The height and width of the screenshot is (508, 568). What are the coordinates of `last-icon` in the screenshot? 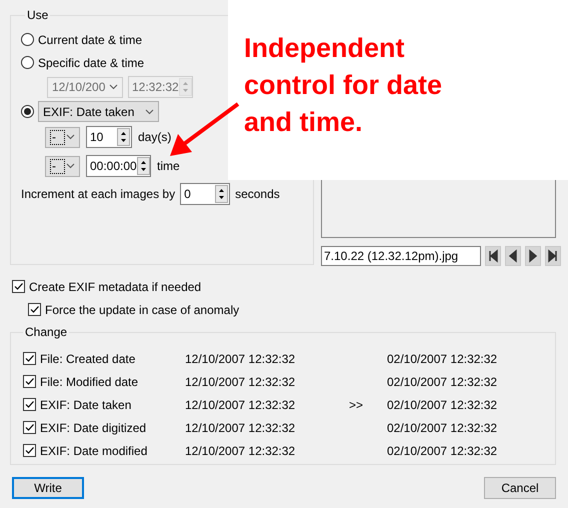 It's located at (553, 256).